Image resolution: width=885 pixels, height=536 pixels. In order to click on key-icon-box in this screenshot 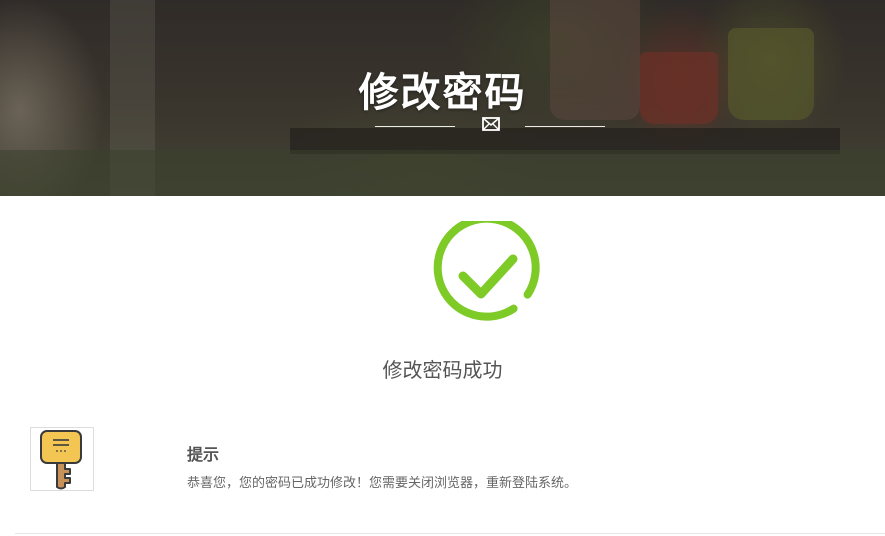, I will do `click(62, 459)`.